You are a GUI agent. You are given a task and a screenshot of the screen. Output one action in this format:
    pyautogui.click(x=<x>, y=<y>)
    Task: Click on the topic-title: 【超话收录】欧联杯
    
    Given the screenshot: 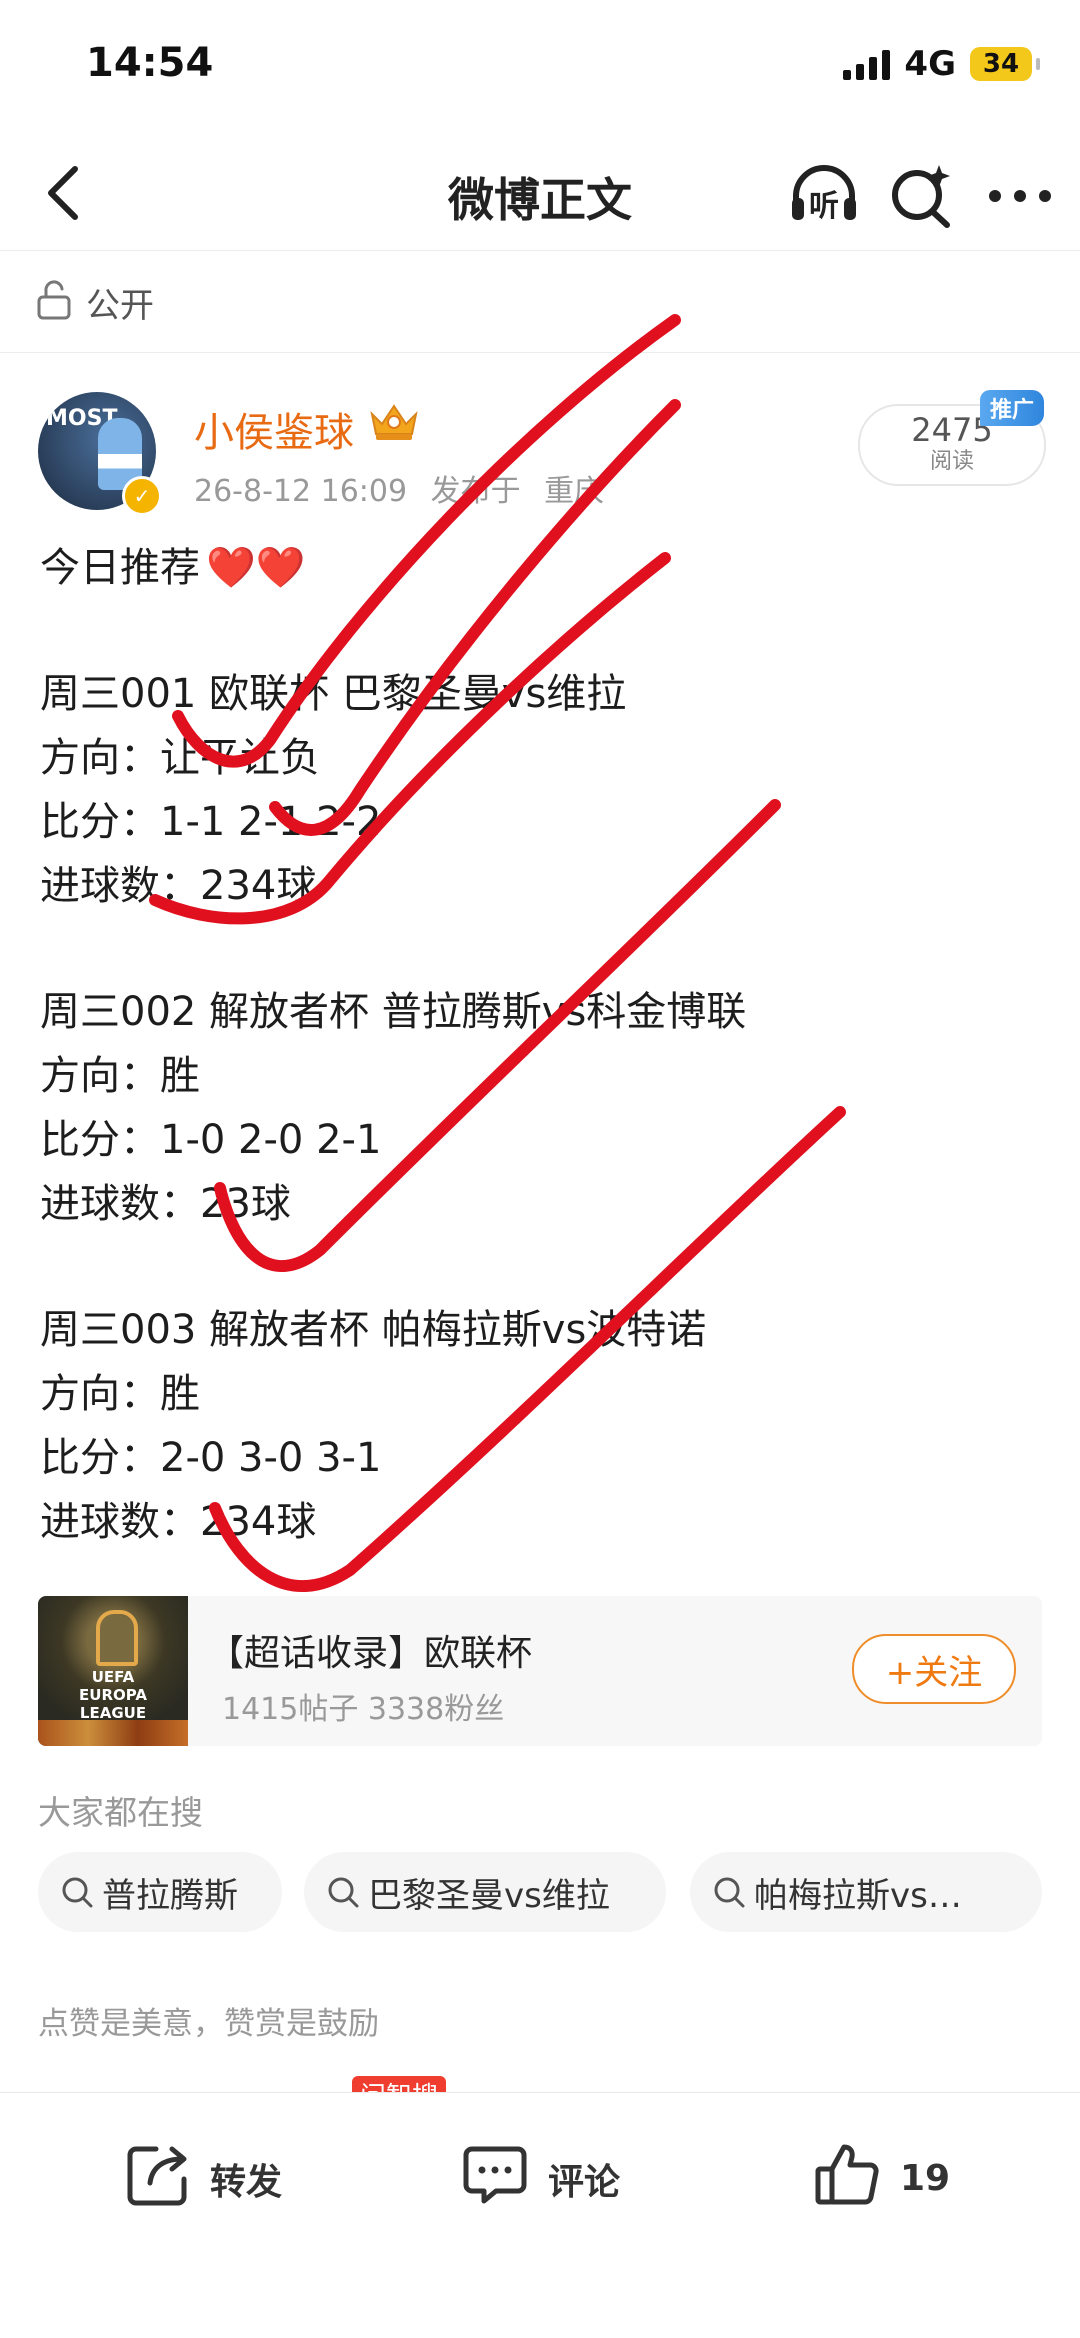 What is the action you would take?
    pyautogui.click(x=370, y=1653)
    